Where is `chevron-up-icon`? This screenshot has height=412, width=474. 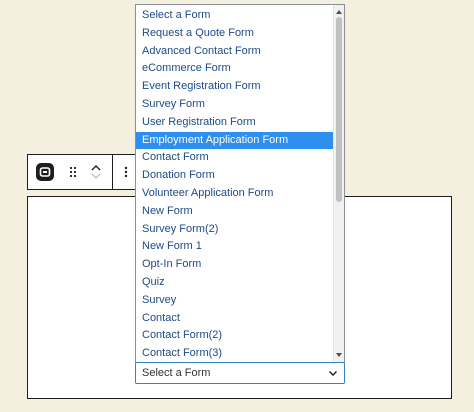 chevron-up-icon is located at coordinates (96, 168).